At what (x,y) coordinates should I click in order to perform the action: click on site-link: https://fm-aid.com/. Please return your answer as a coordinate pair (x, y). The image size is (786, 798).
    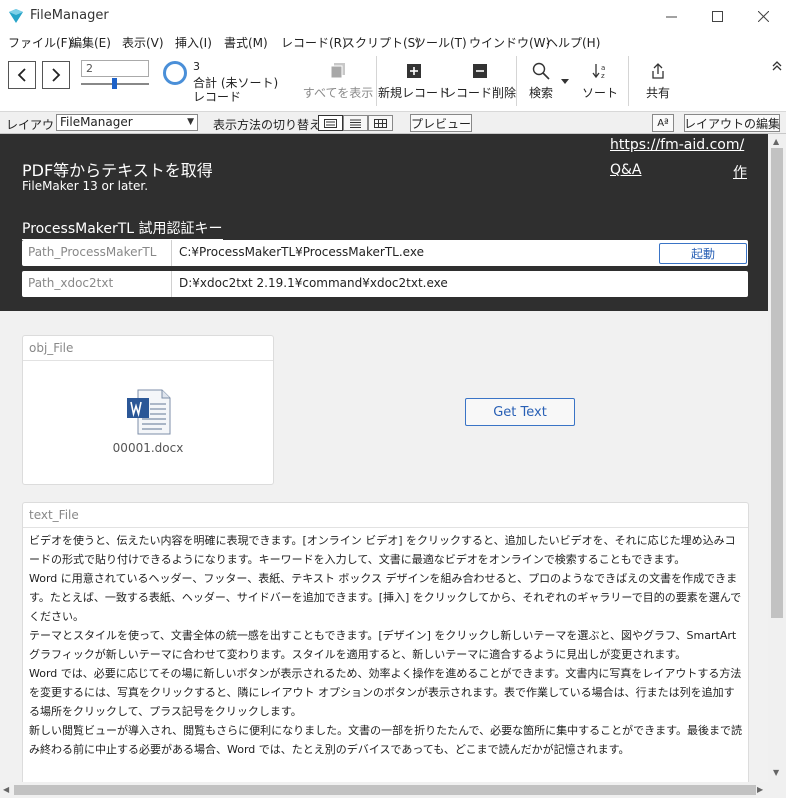
    Looking at the image, I should click on (677, 145).